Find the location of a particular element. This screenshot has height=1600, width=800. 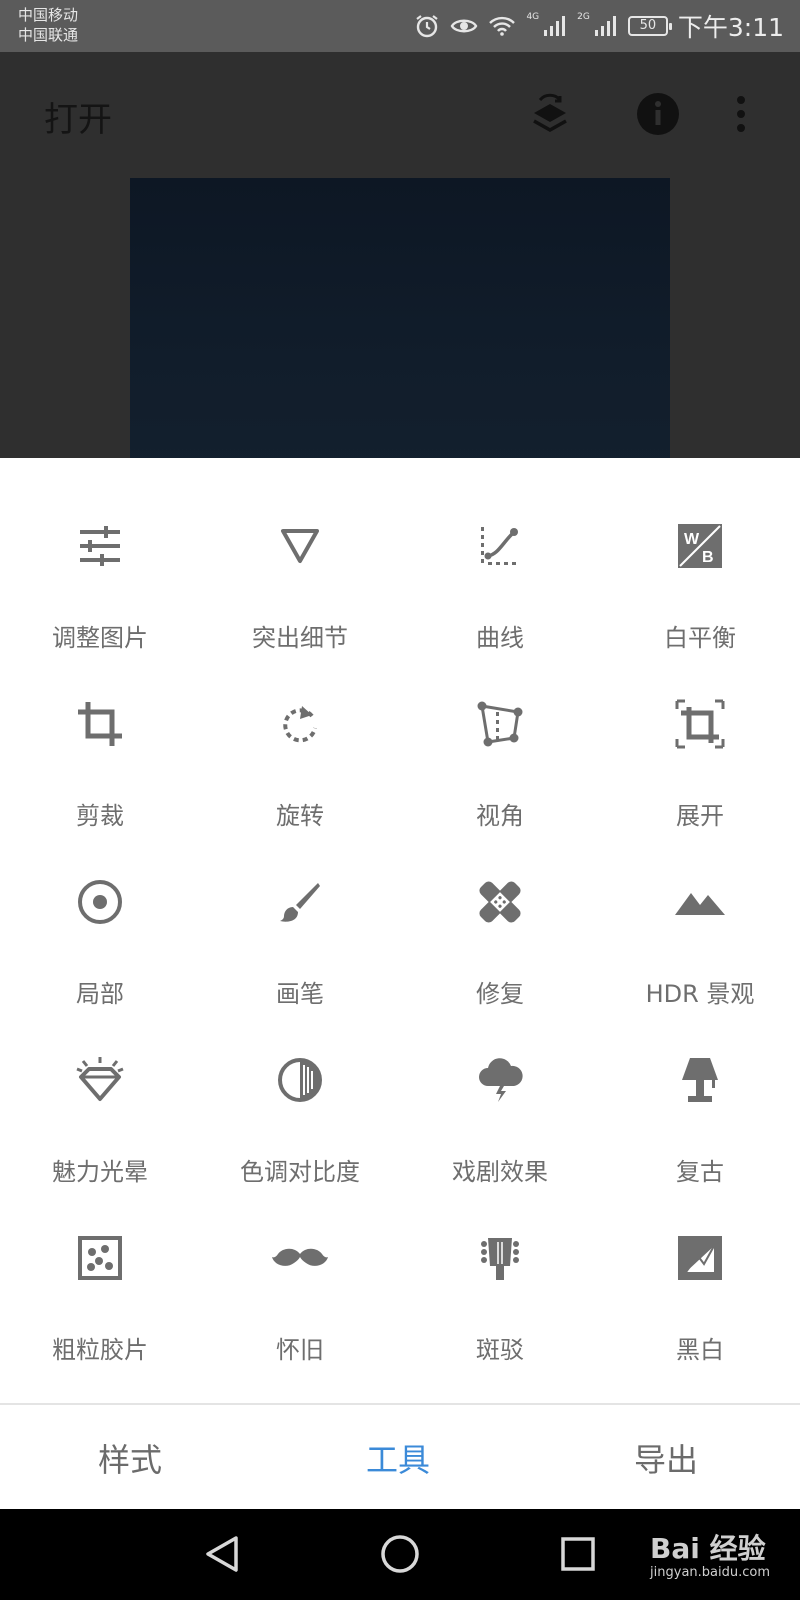

tab-tools: 工具 is located at coordinates (398, 1458).